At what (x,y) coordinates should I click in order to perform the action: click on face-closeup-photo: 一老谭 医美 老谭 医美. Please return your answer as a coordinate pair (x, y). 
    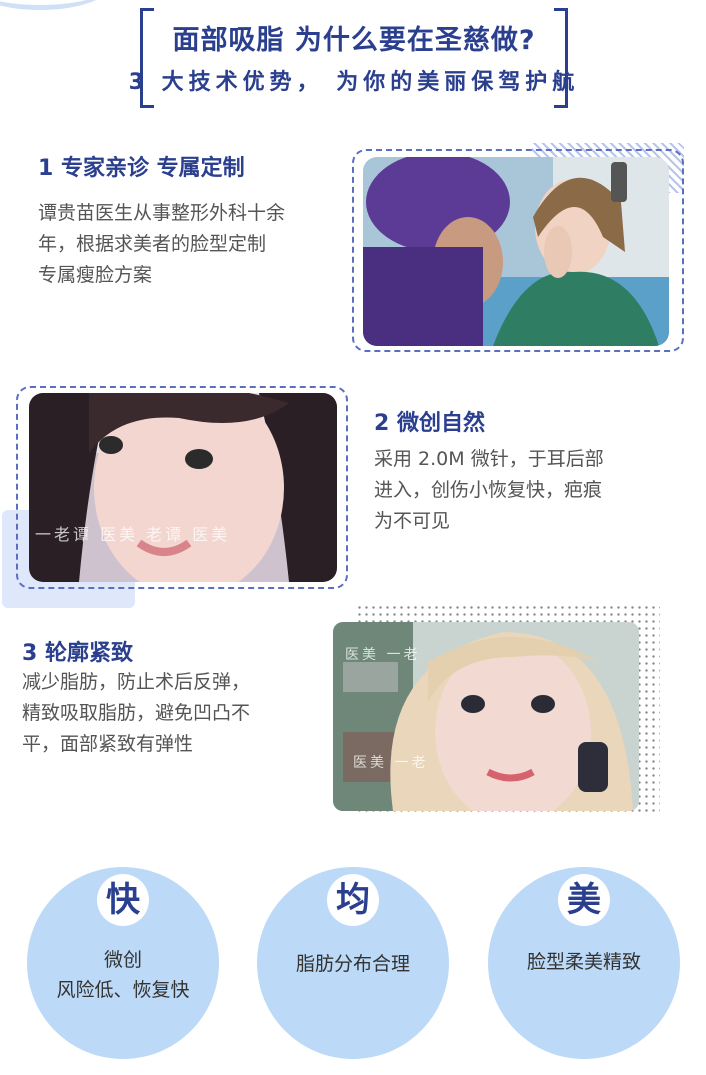
    Looking at the image, I should click on (183, 487).